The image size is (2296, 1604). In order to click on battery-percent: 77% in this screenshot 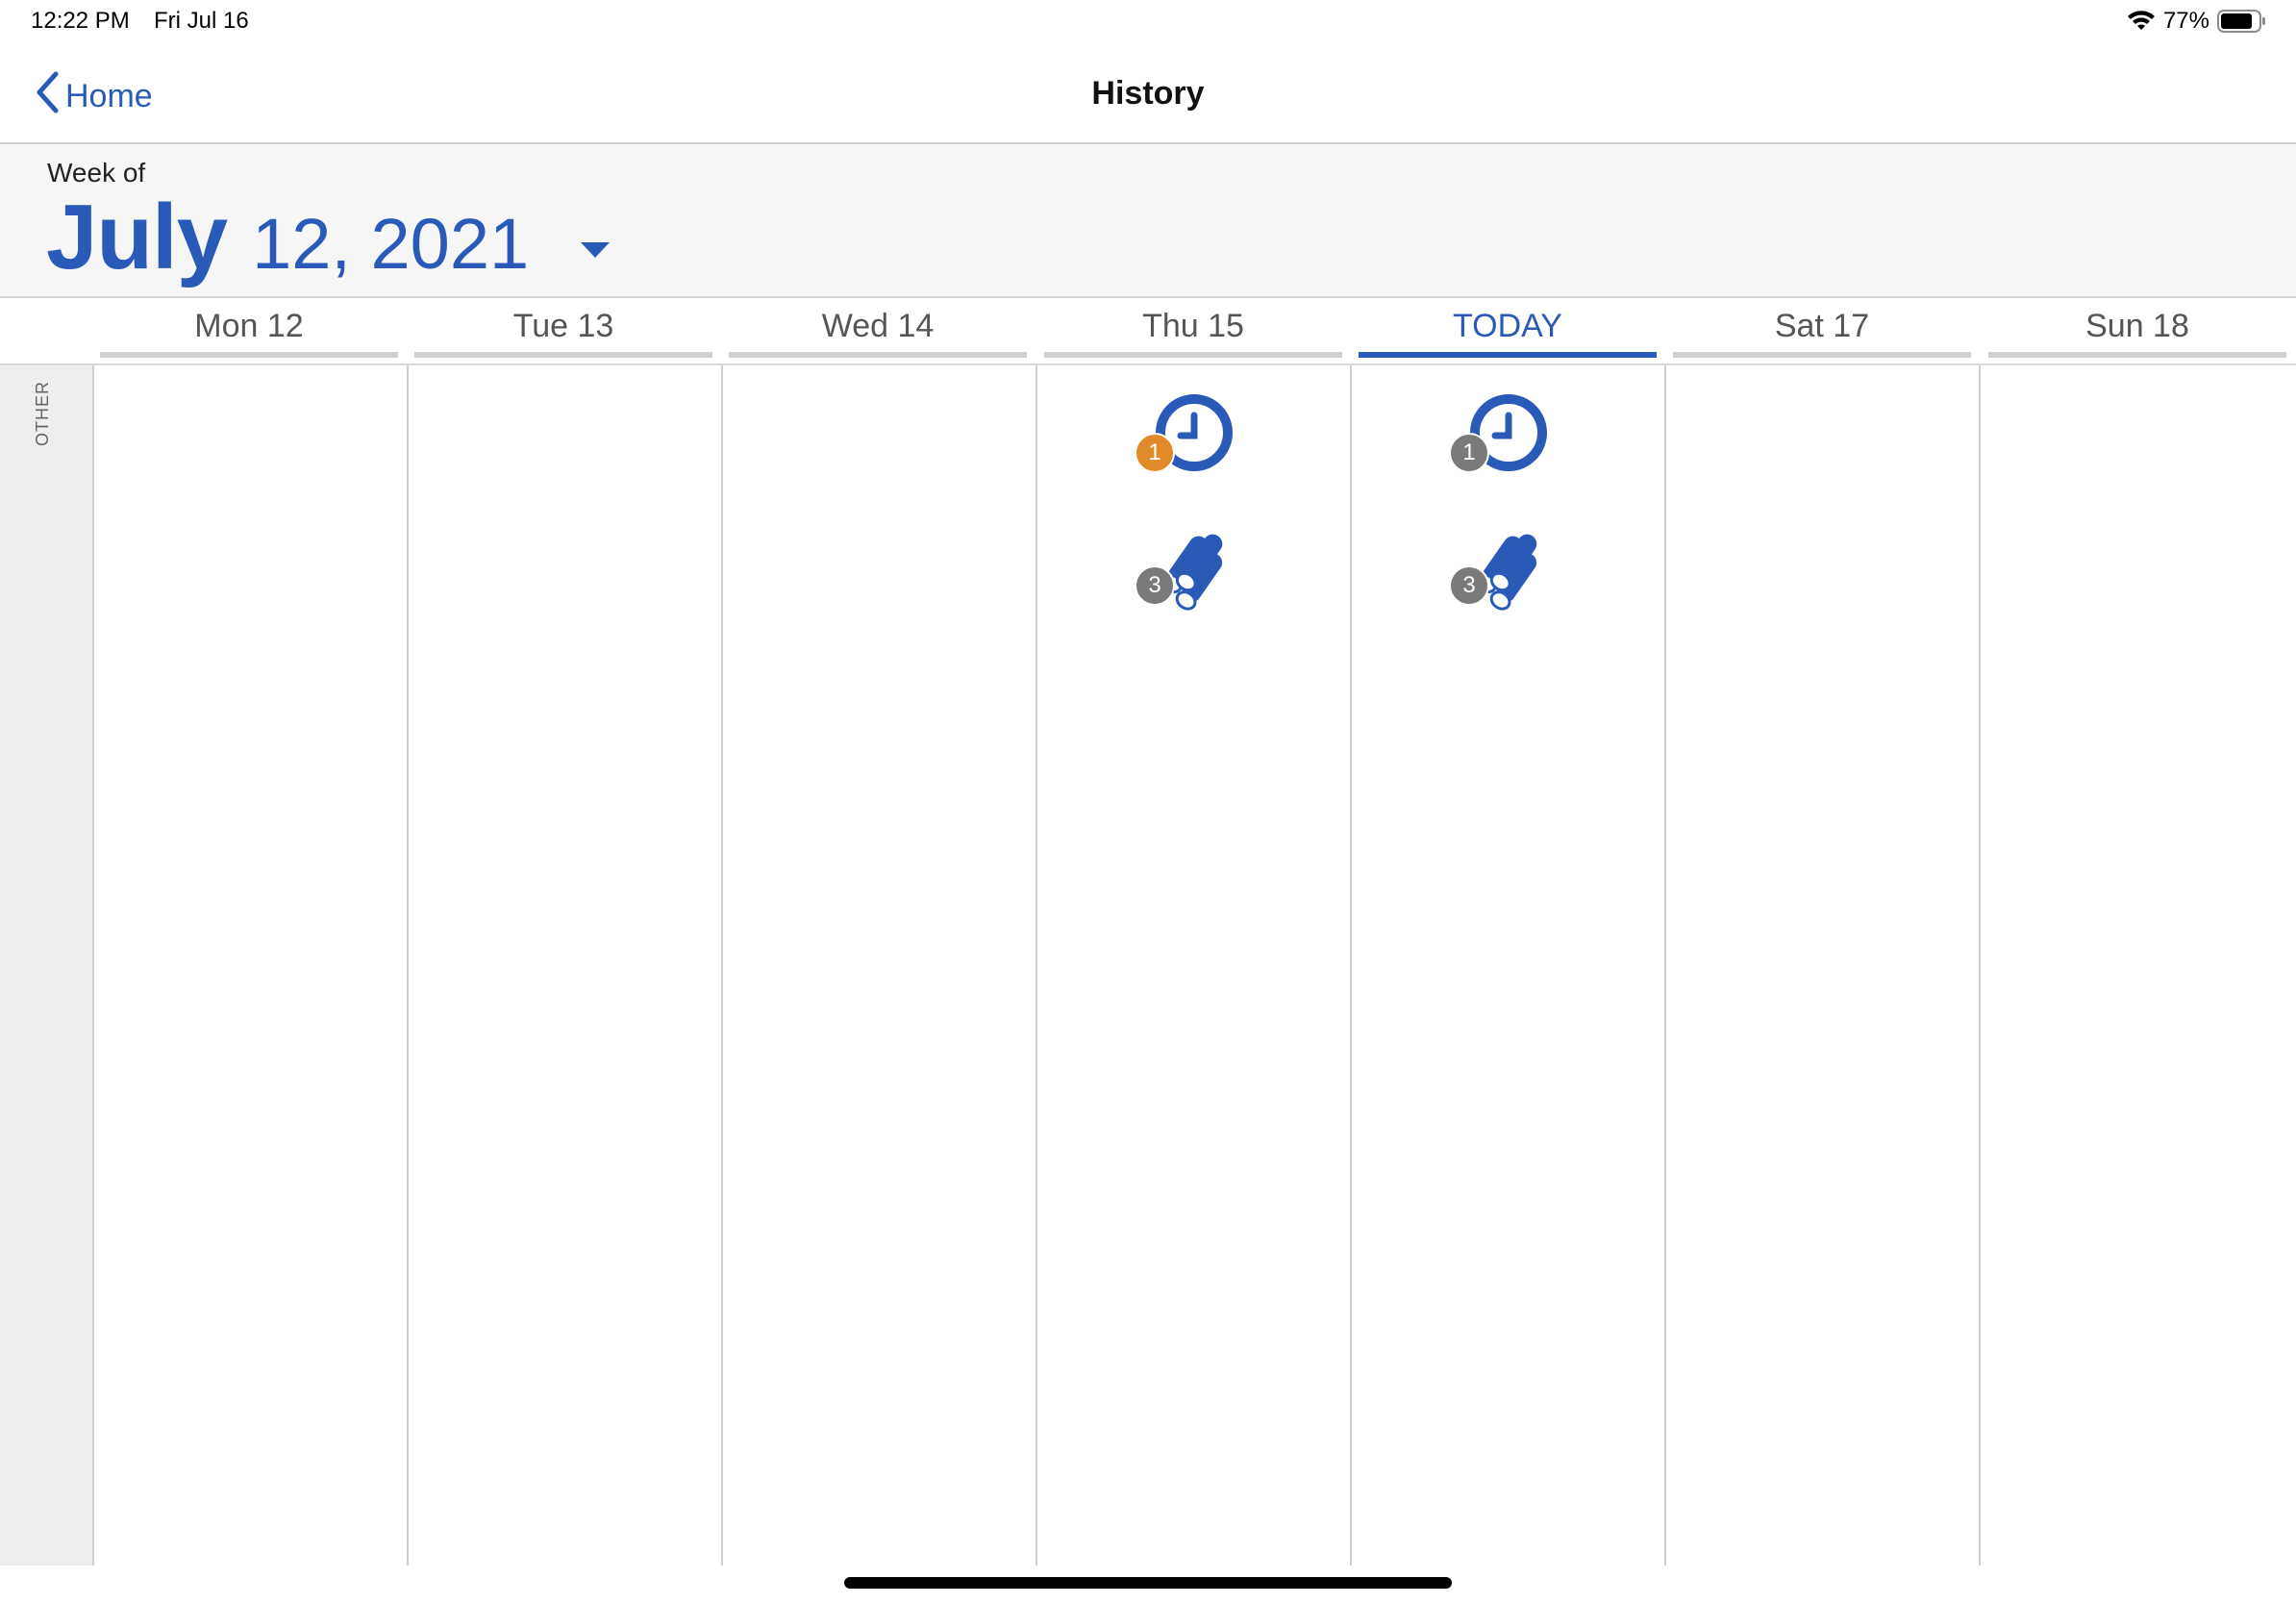, I will do `click(2185, 21)`.